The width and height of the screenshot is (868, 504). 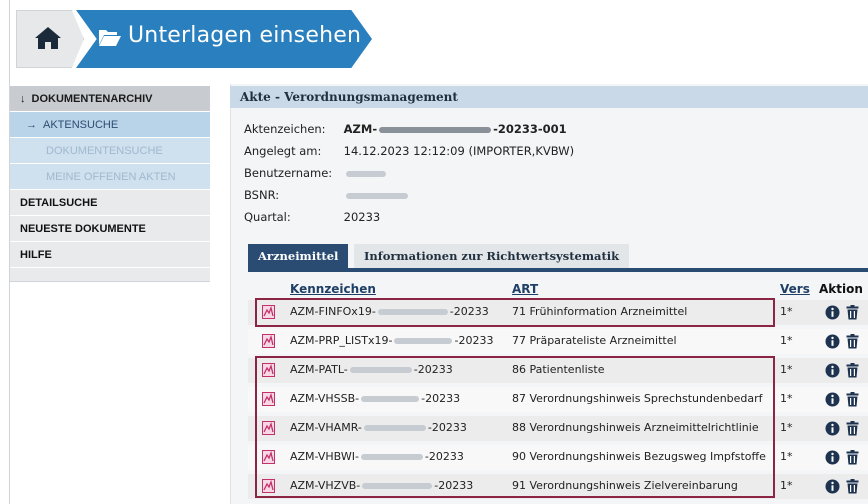 I want to click on kennzeichen-cell: AZM-VHBWI- -20233, so click(x=377, y=457).